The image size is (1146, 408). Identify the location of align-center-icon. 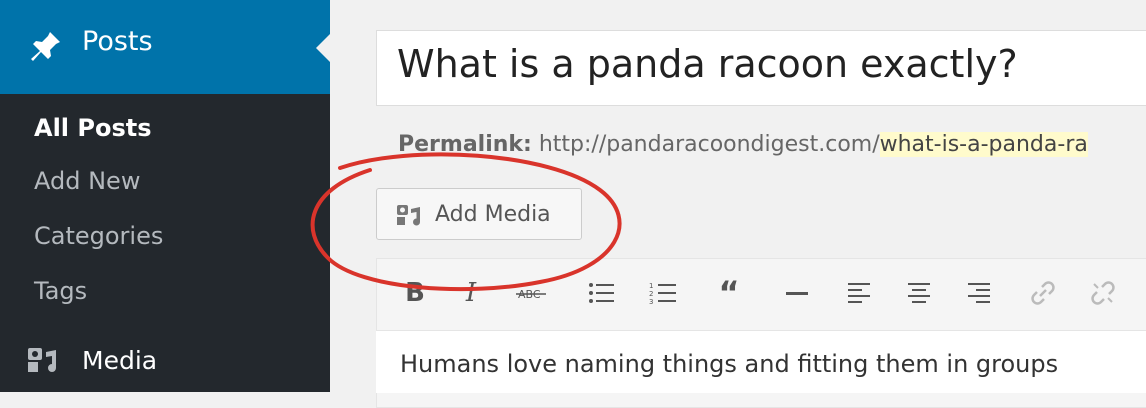
(919, 293).